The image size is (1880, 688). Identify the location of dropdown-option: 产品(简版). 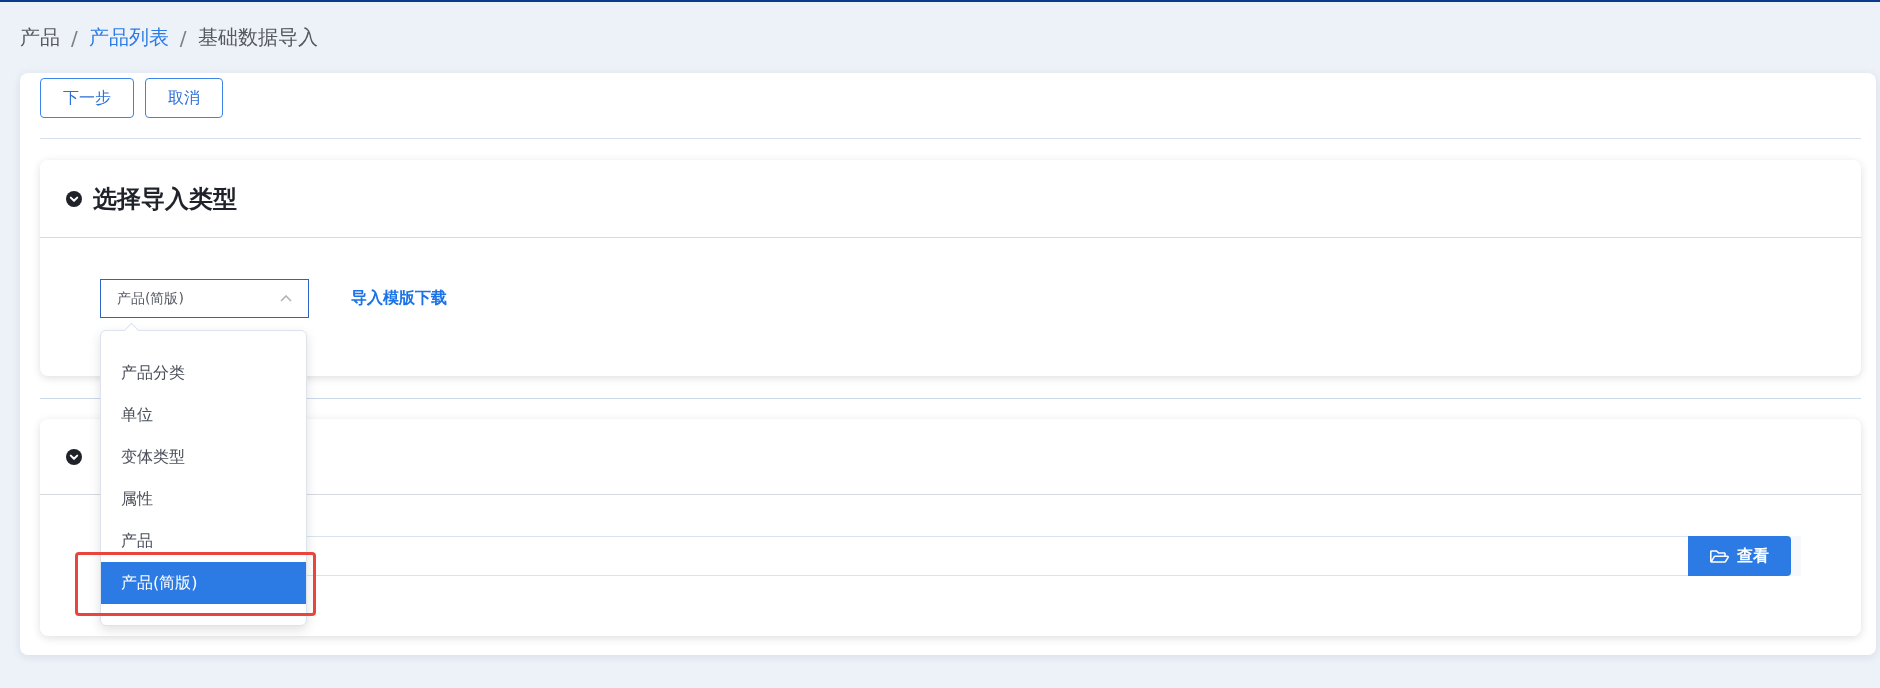
(203, 583).